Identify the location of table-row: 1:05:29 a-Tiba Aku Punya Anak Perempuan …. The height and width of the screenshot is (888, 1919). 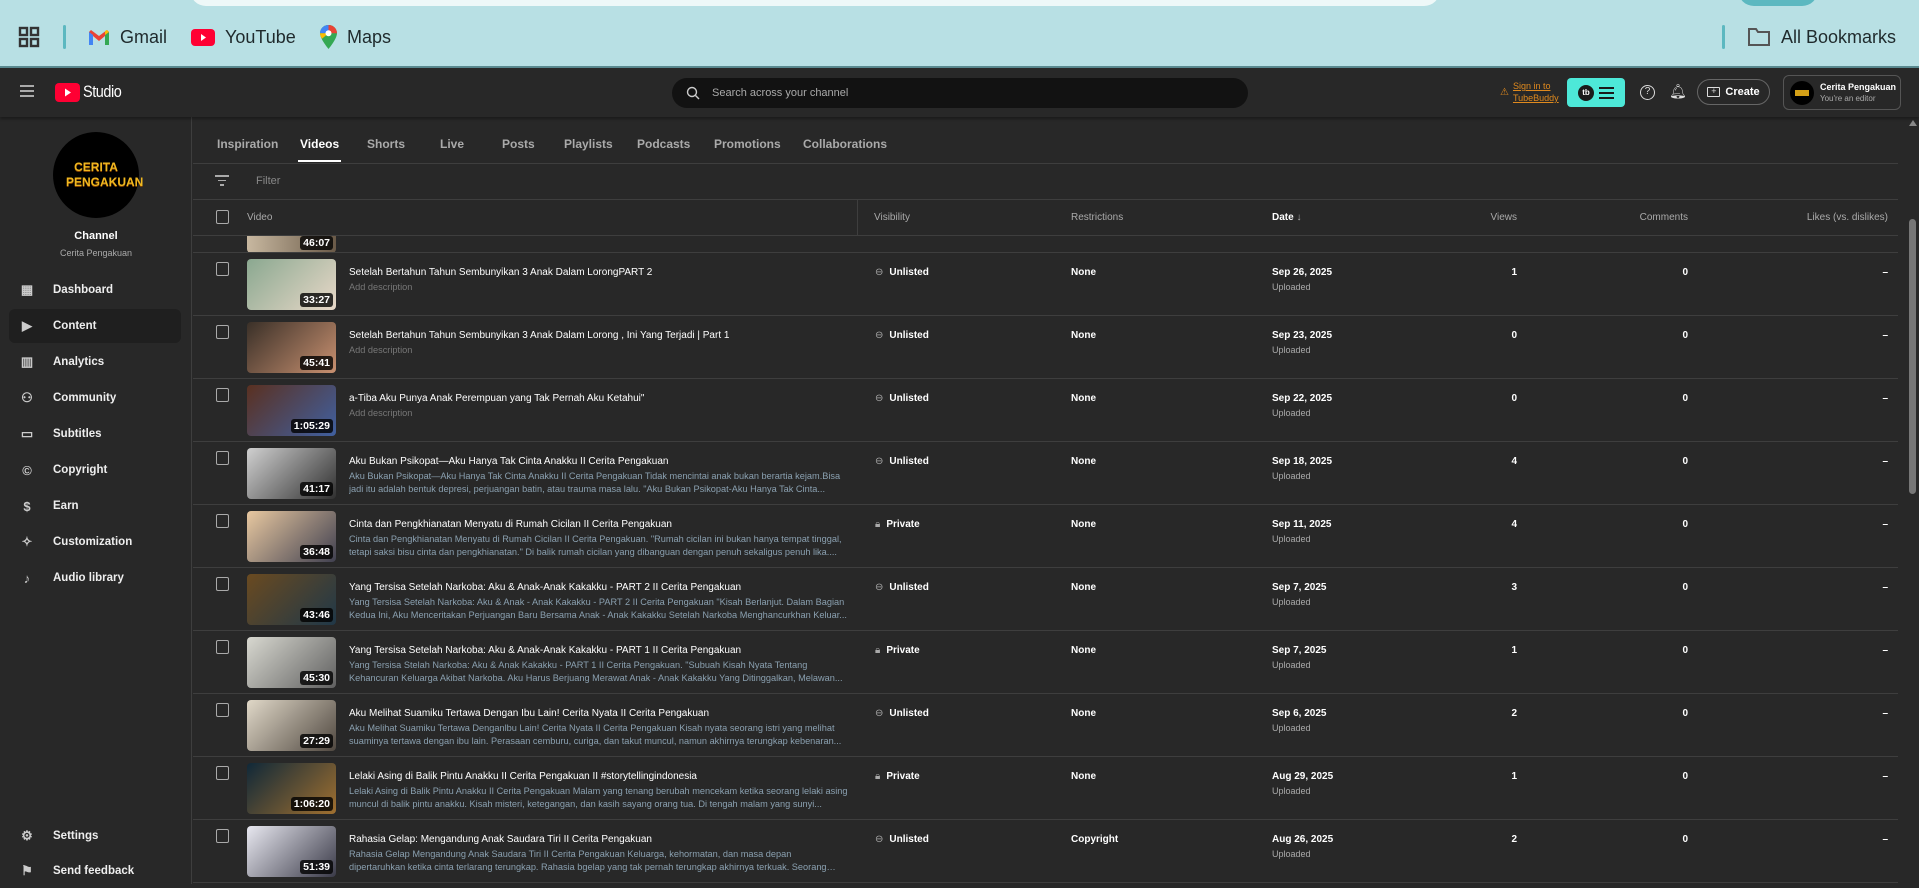
(1045, 410).